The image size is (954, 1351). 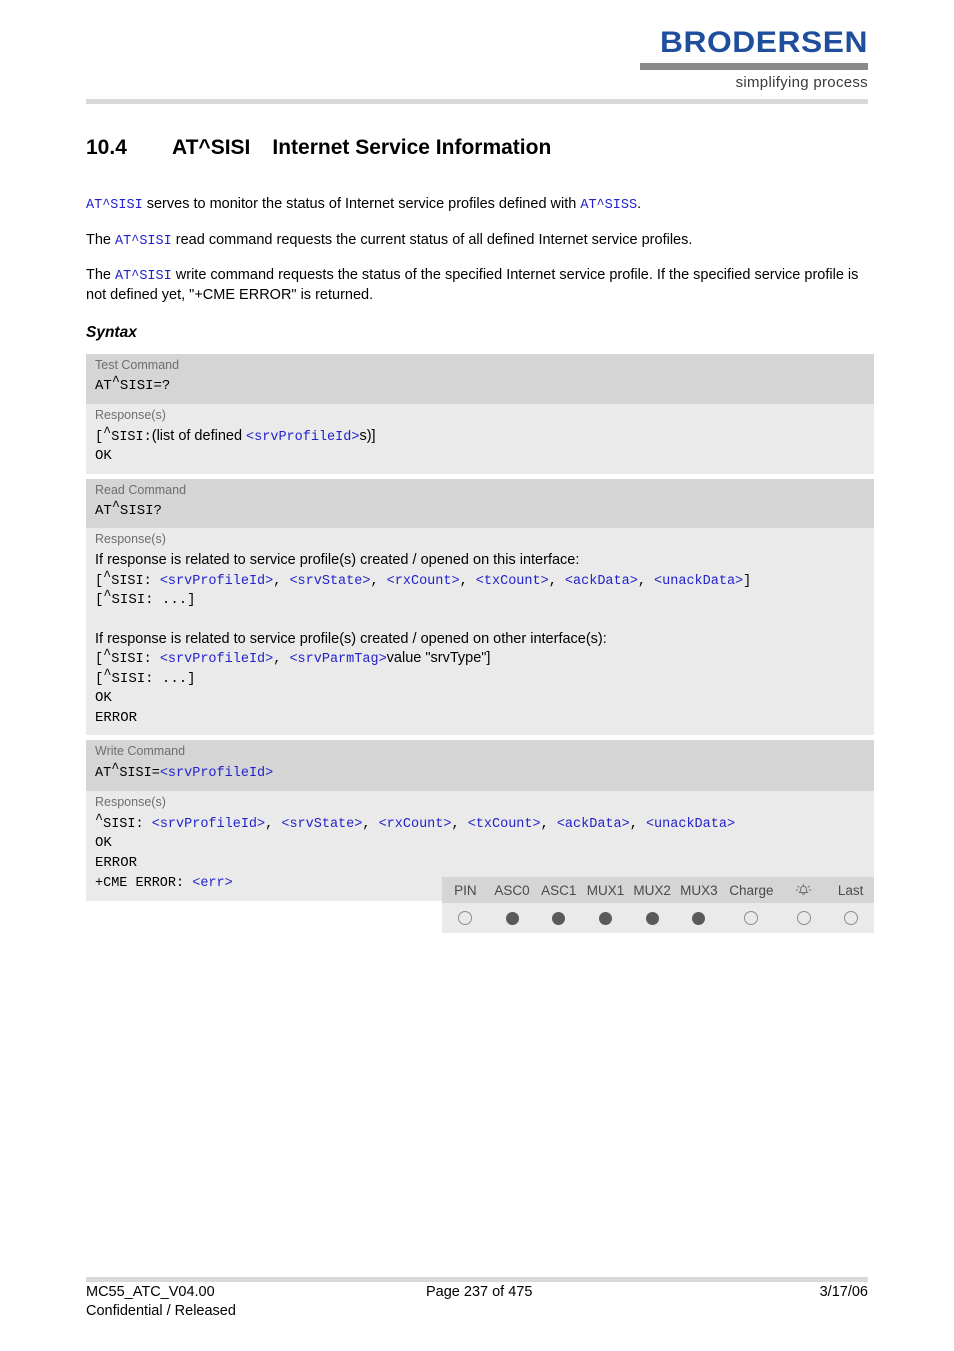 I want to click on capability-header-last: Last, so click(x=850, y=890).